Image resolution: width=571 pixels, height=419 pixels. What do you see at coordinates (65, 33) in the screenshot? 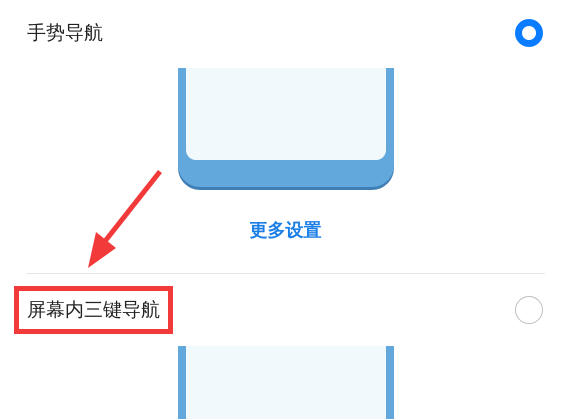
I see `option-label: 手势导航` at bounding box center [65, 33].